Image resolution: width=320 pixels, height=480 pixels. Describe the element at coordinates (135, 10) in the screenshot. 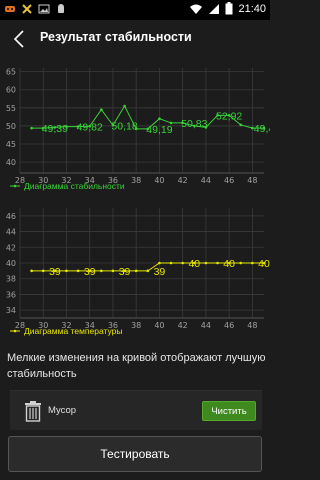

I see `status-bar: 21:40` at that location.